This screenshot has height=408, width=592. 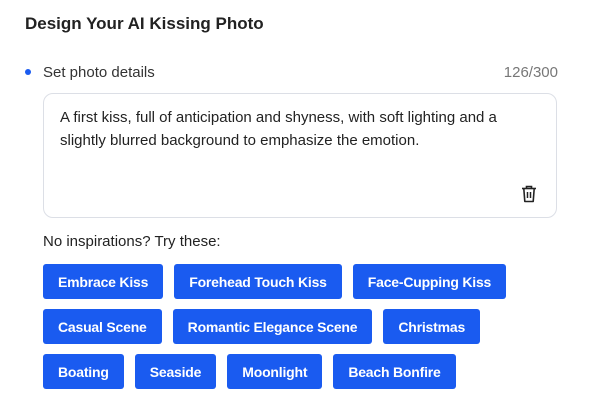 I want to click on details-label: Set photo details, so click(x=99, y=72).